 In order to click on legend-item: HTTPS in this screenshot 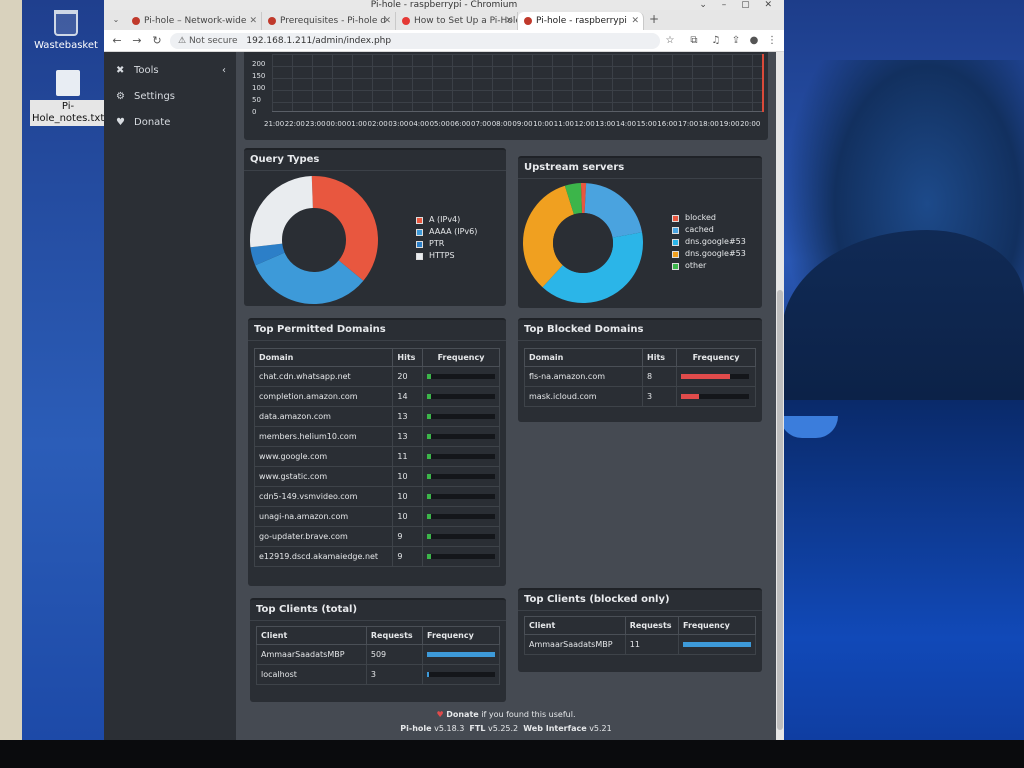, I will do `click(446, 256)`.